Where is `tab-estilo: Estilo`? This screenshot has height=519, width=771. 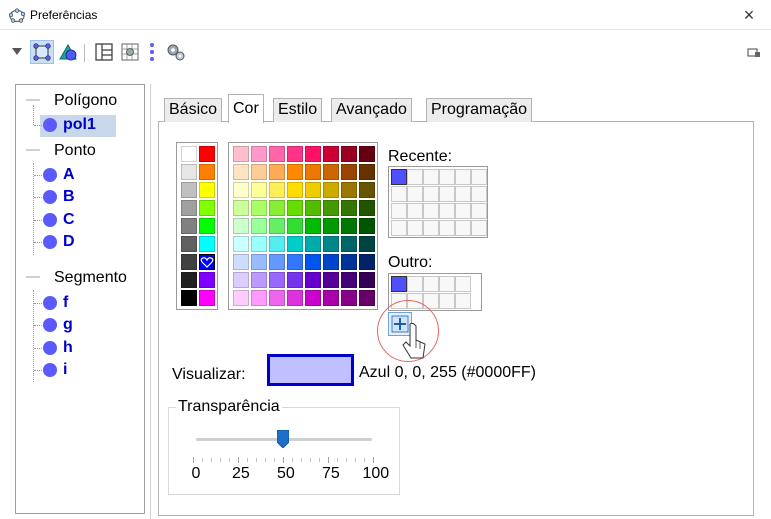 tab-estilo: Estilo is located at coordinates (298, 110).